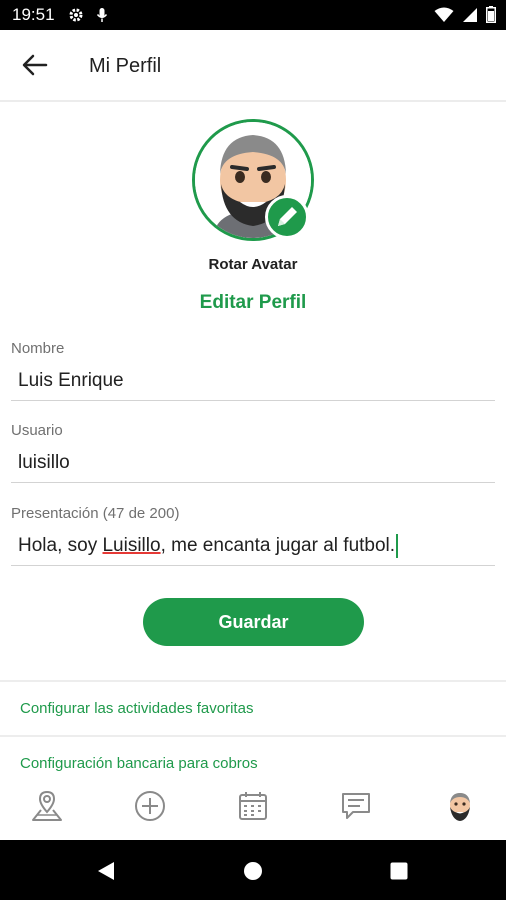  I want to click on username-label: Usuario, so click(37, 430).